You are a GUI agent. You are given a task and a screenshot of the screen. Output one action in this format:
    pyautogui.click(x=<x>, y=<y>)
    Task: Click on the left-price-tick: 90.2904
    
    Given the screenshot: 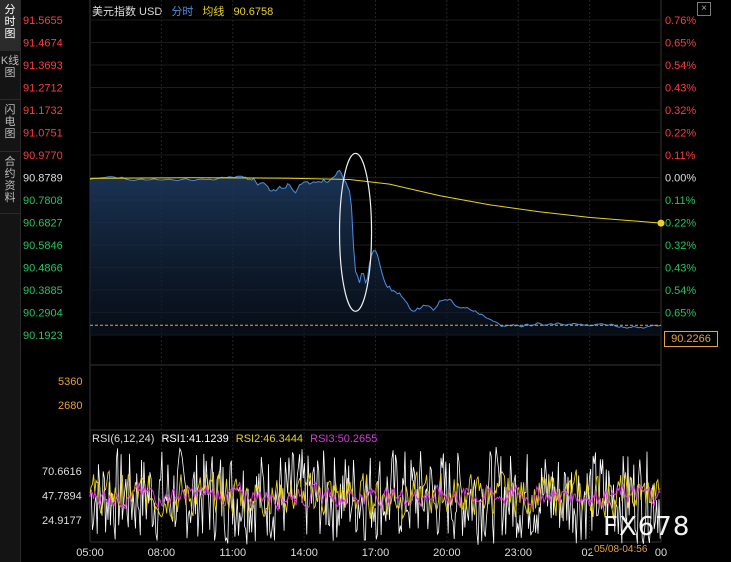 What is the action you would take?
    pyautogui.click(x=43, y=314)
    